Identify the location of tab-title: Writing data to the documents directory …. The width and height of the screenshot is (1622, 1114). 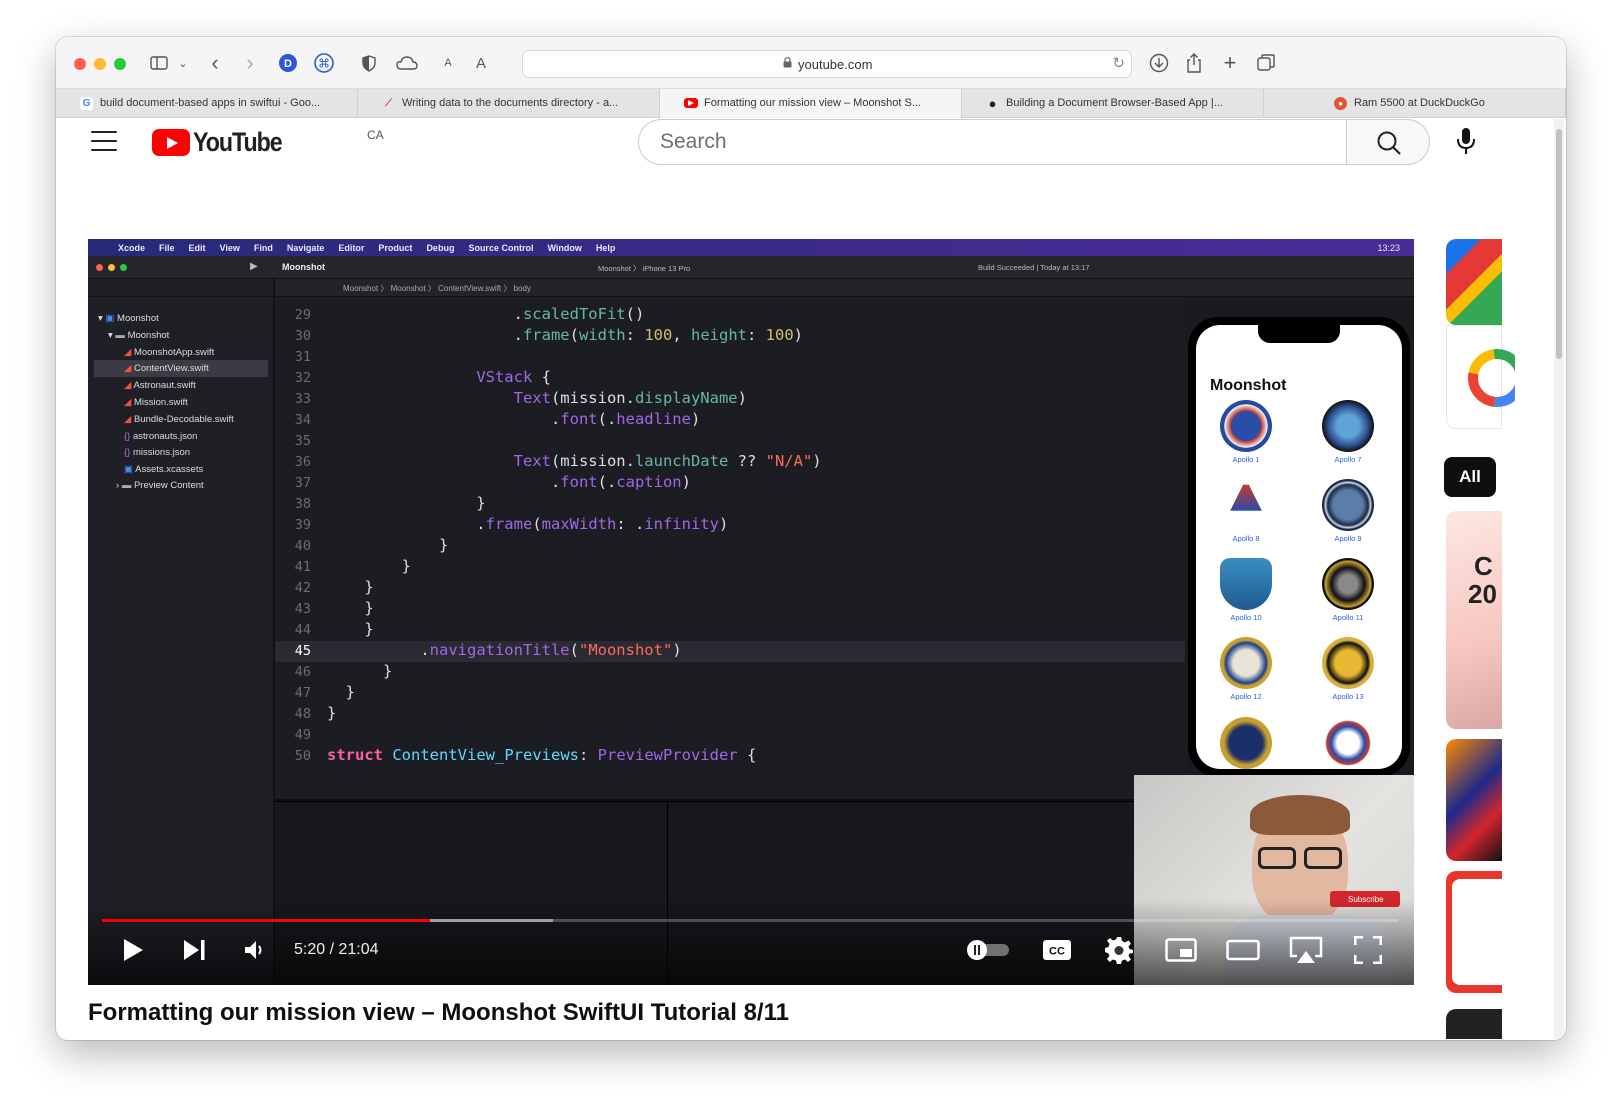
(510, 103).